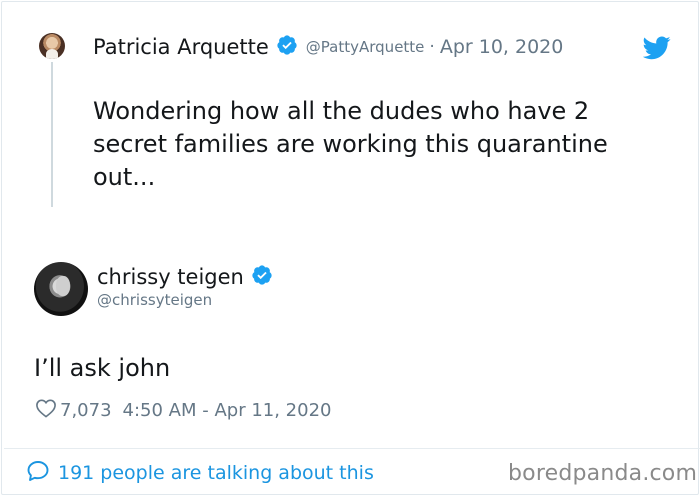 This screenshot has width=700, height=496. What do you see at coordinates (502, 47) in the screenshot?
I see `parent-tweet-date: Apr 10, 2020` at bounding box center [502, 47].